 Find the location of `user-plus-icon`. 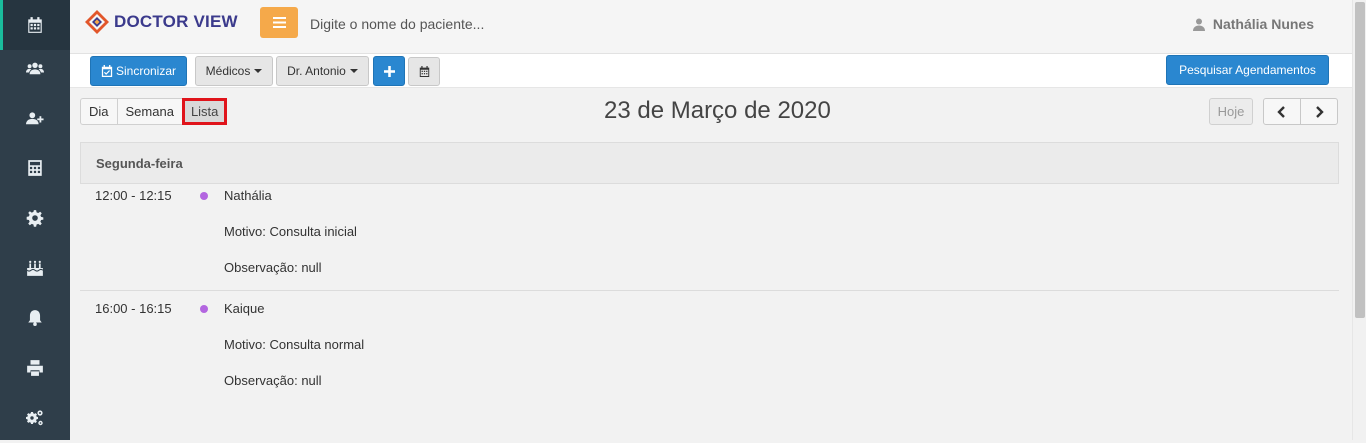

user-plus-icon is located at coordinates (35, 118).